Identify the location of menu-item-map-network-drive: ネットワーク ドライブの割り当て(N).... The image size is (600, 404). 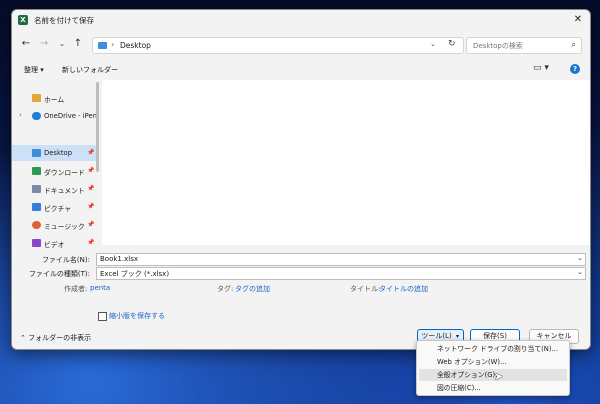
(493, 349).